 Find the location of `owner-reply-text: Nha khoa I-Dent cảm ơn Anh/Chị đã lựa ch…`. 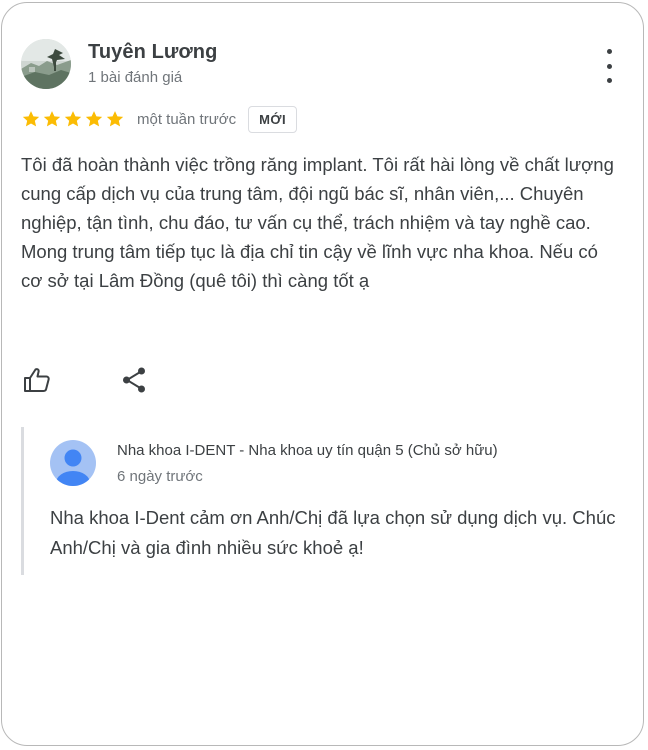

owner-reply-text: Nha khoa I-Dent cảm ơn Anh/Chị đã lựa ch… is located at coordinates (333, 532).